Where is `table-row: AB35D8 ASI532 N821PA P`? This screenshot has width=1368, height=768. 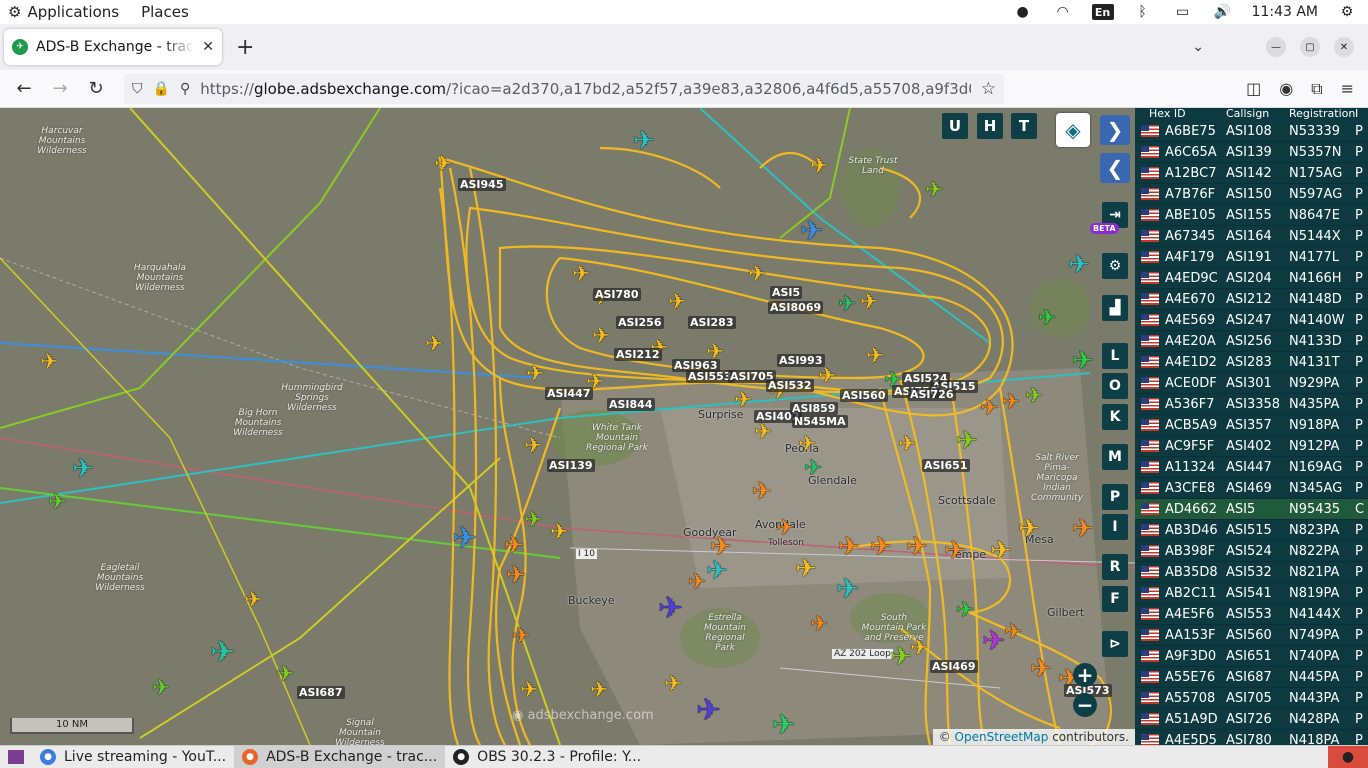 table-row: AB35D8 ASI532 N821PA P is located at coordinates (1251, 572).